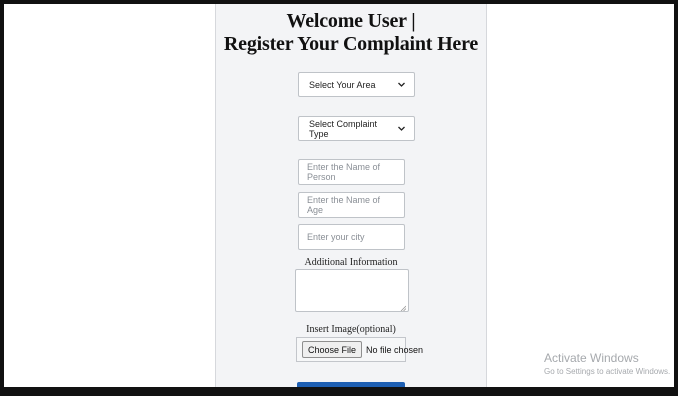  Describe the element at coordinates (352, 290) in the screenshot. I see `additional-information-textarea` at that location.